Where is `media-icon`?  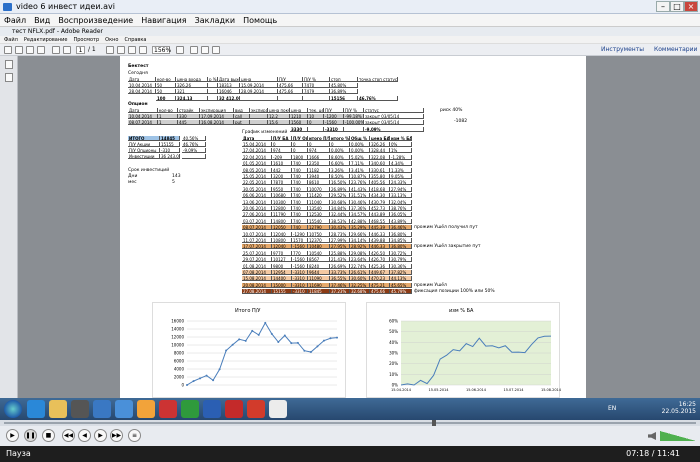
media-icon is located at coordinates (80, 409).